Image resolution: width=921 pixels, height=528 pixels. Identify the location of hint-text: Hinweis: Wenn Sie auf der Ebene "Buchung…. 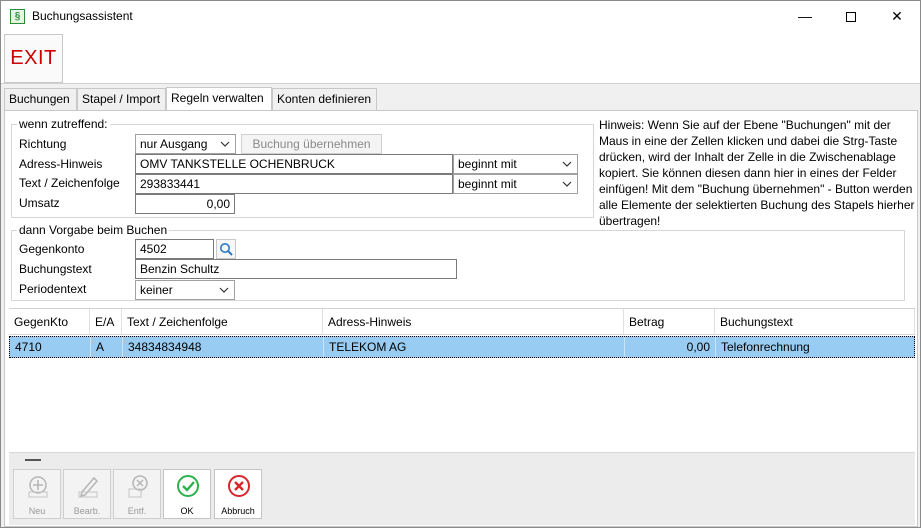
(757, 173).